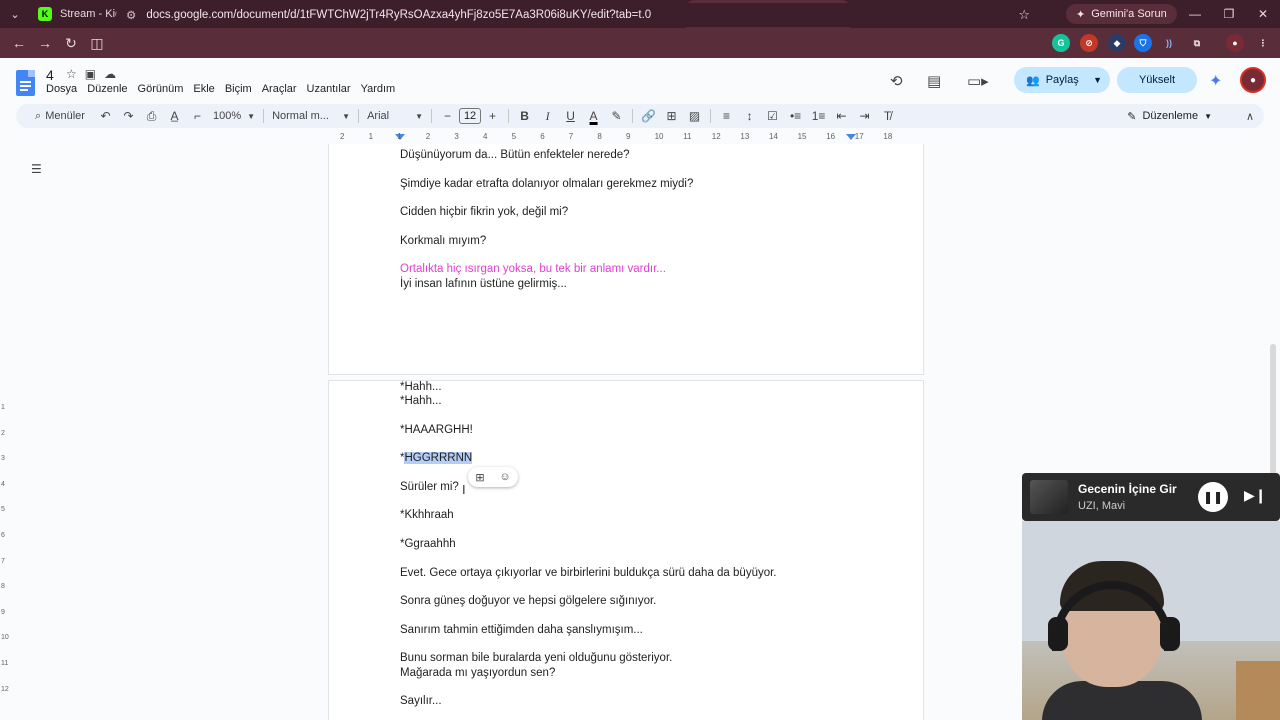  Describe the element at coordinates (234, 116) in the screenshot. I see `zoom-select: 100% ▼` at that location.